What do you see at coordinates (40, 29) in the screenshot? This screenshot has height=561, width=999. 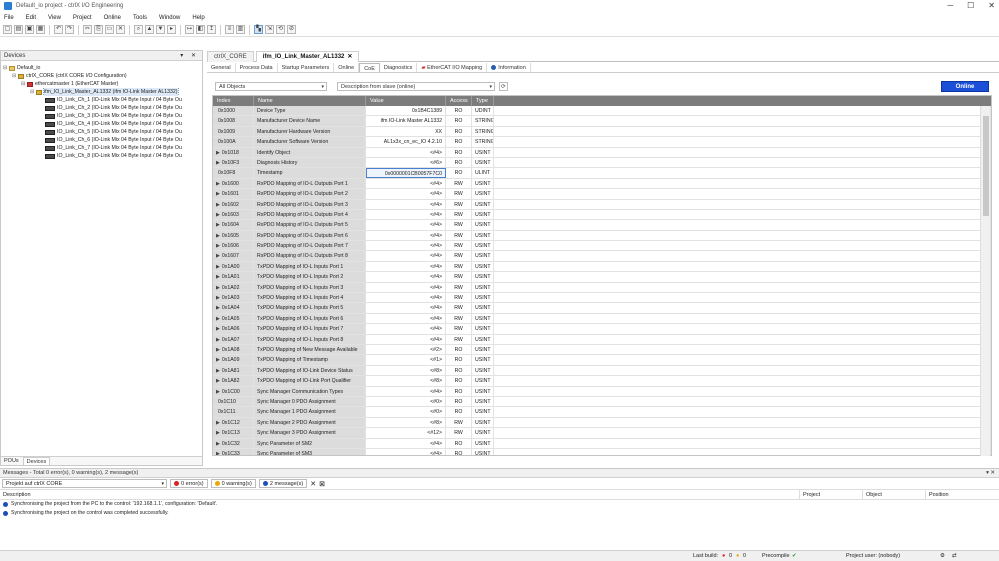 I see `save-all-icon: ▦` at bounding box center [40, 29].